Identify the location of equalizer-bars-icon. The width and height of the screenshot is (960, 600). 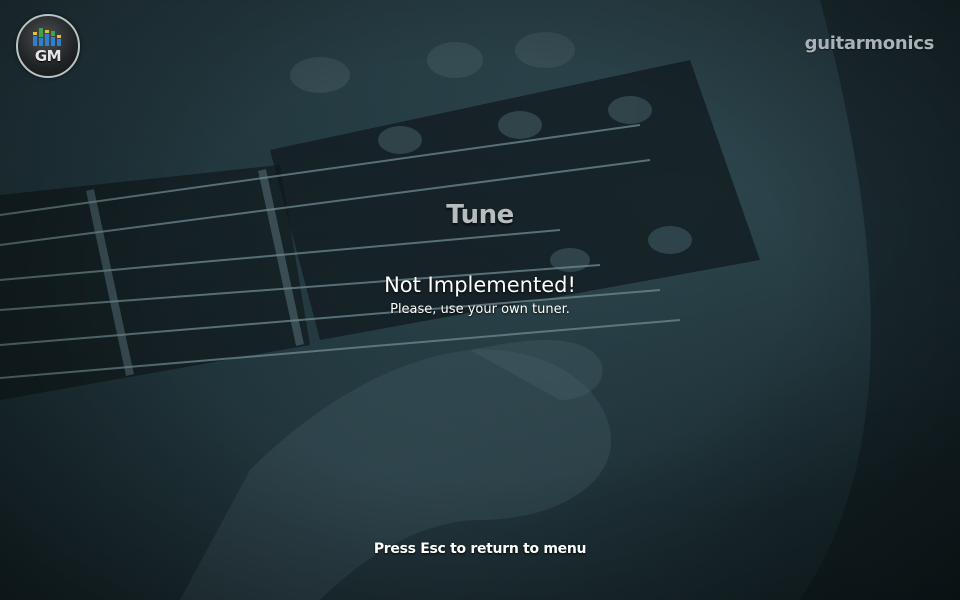
(47, 37).